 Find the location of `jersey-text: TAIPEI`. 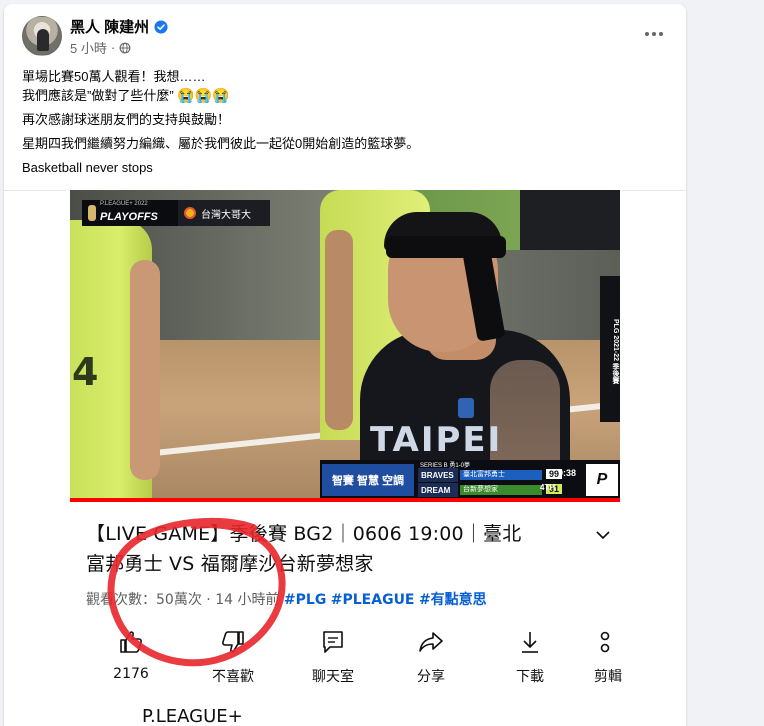

jersey-text: TAIPEI is located at coordinates (436, 440).